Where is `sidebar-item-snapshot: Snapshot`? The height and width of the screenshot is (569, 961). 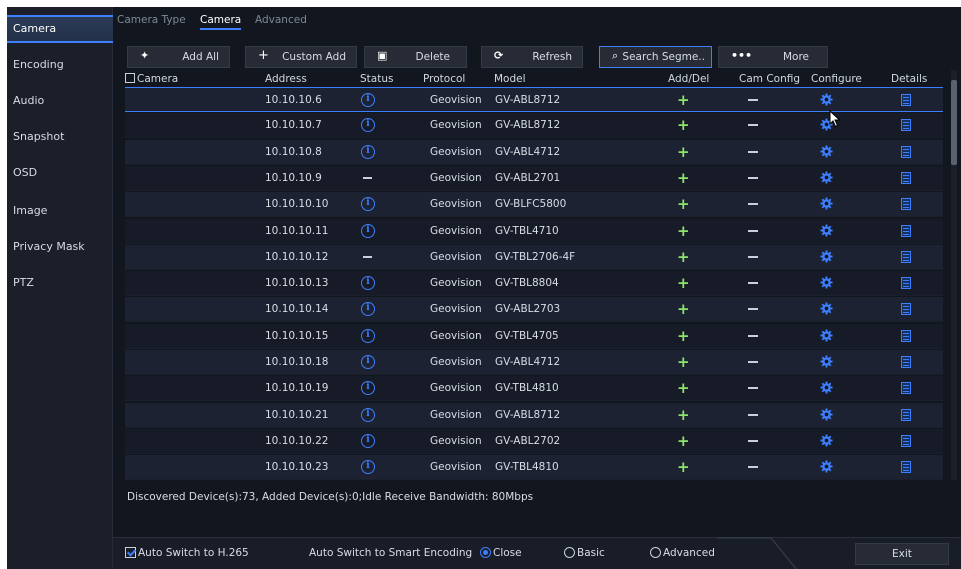
sidebar-item-snapshot: Snapshot is located at coordinates (60, 137).